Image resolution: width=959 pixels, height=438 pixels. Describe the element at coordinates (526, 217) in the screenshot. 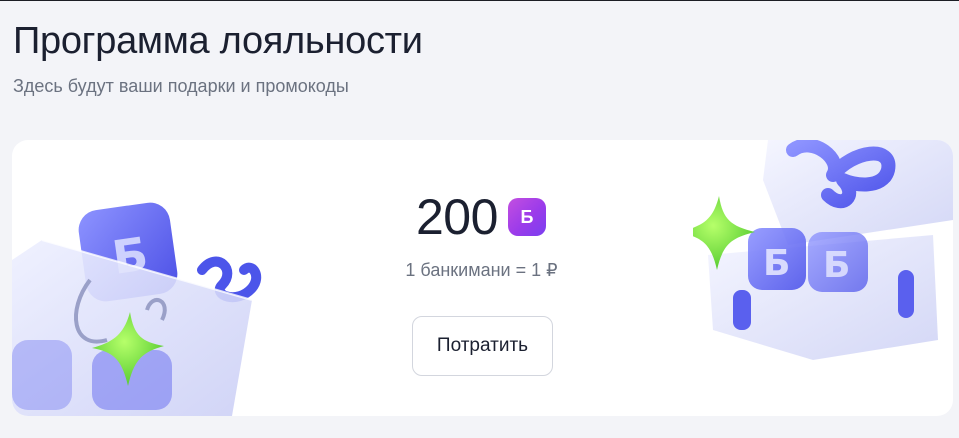

I see `bonus-currency-icon: Б` at that location.